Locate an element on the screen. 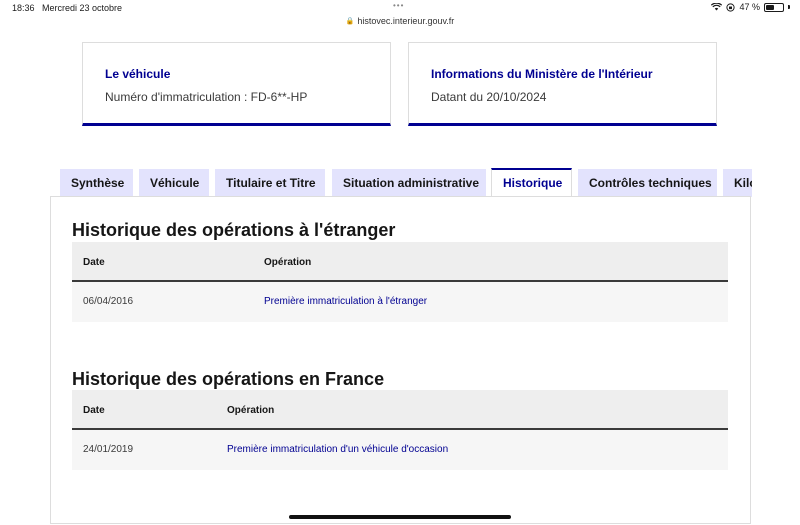  section-title-france: Historique des opérations en France is located at coordinates (228, 379).